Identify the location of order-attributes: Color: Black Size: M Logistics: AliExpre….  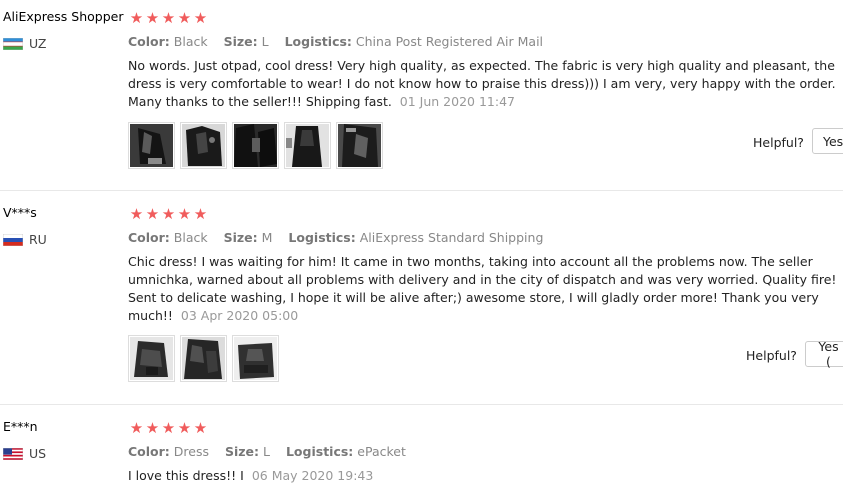
(341, 237).